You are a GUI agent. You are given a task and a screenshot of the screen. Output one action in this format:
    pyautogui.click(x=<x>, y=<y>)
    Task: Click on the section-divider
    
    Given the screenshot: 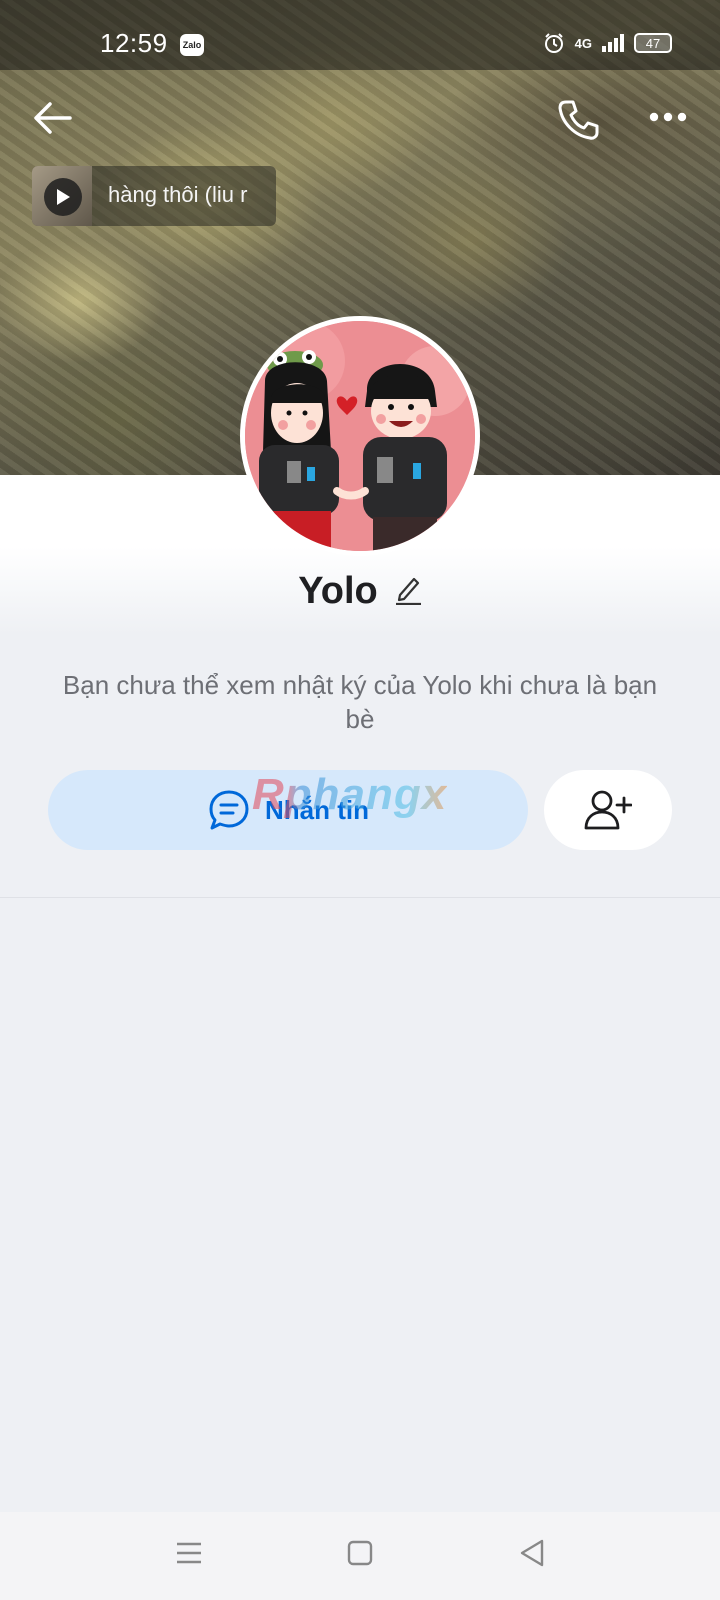 What is the action you would take?
    pyautogui.click(x=360, y=897)
    